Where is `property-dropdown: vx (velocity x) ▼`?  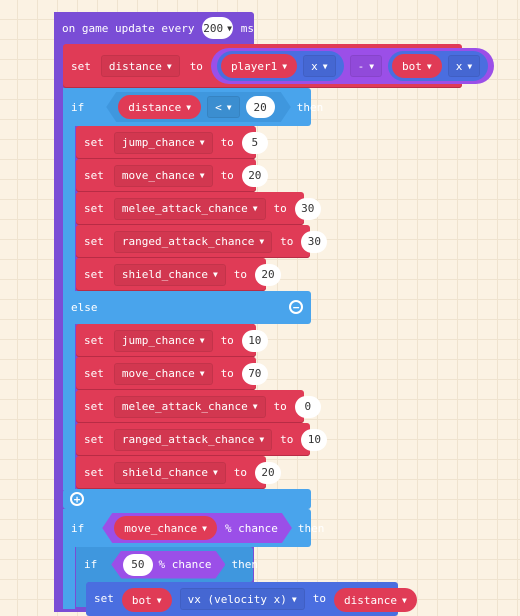
property-dropdown: vx (velocity x) ▼ is located at coordinates (242, 599).